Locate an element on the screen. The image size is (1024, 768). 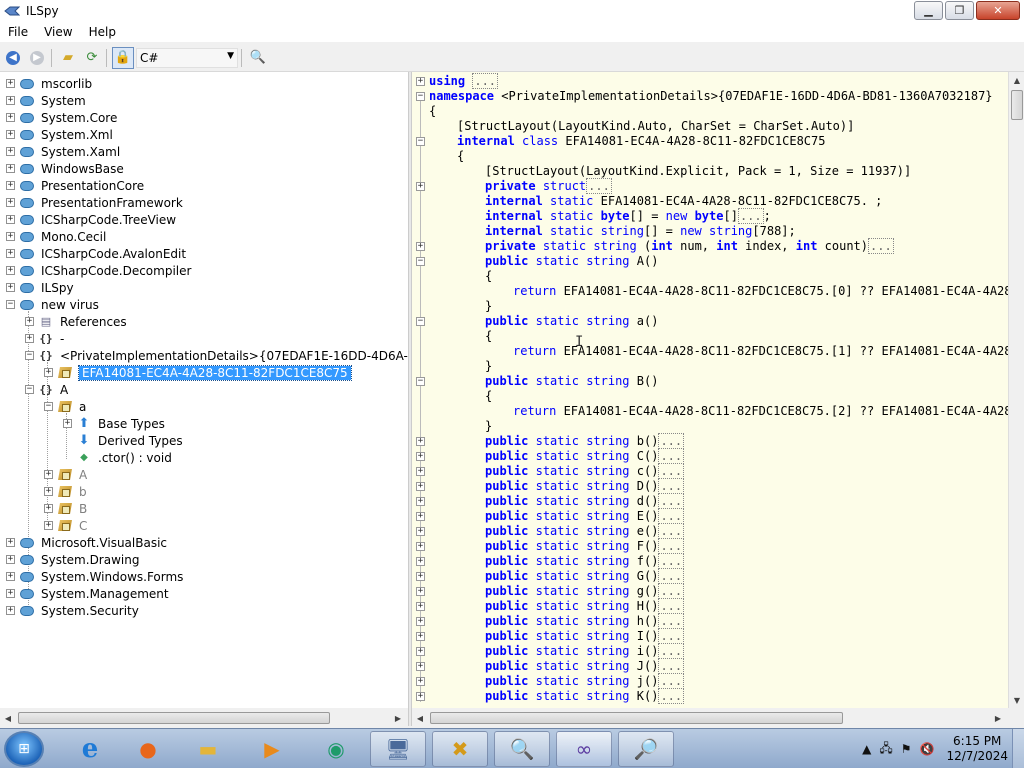
taskbar-search-app: 🔍 is located at coordinates (522, 749).